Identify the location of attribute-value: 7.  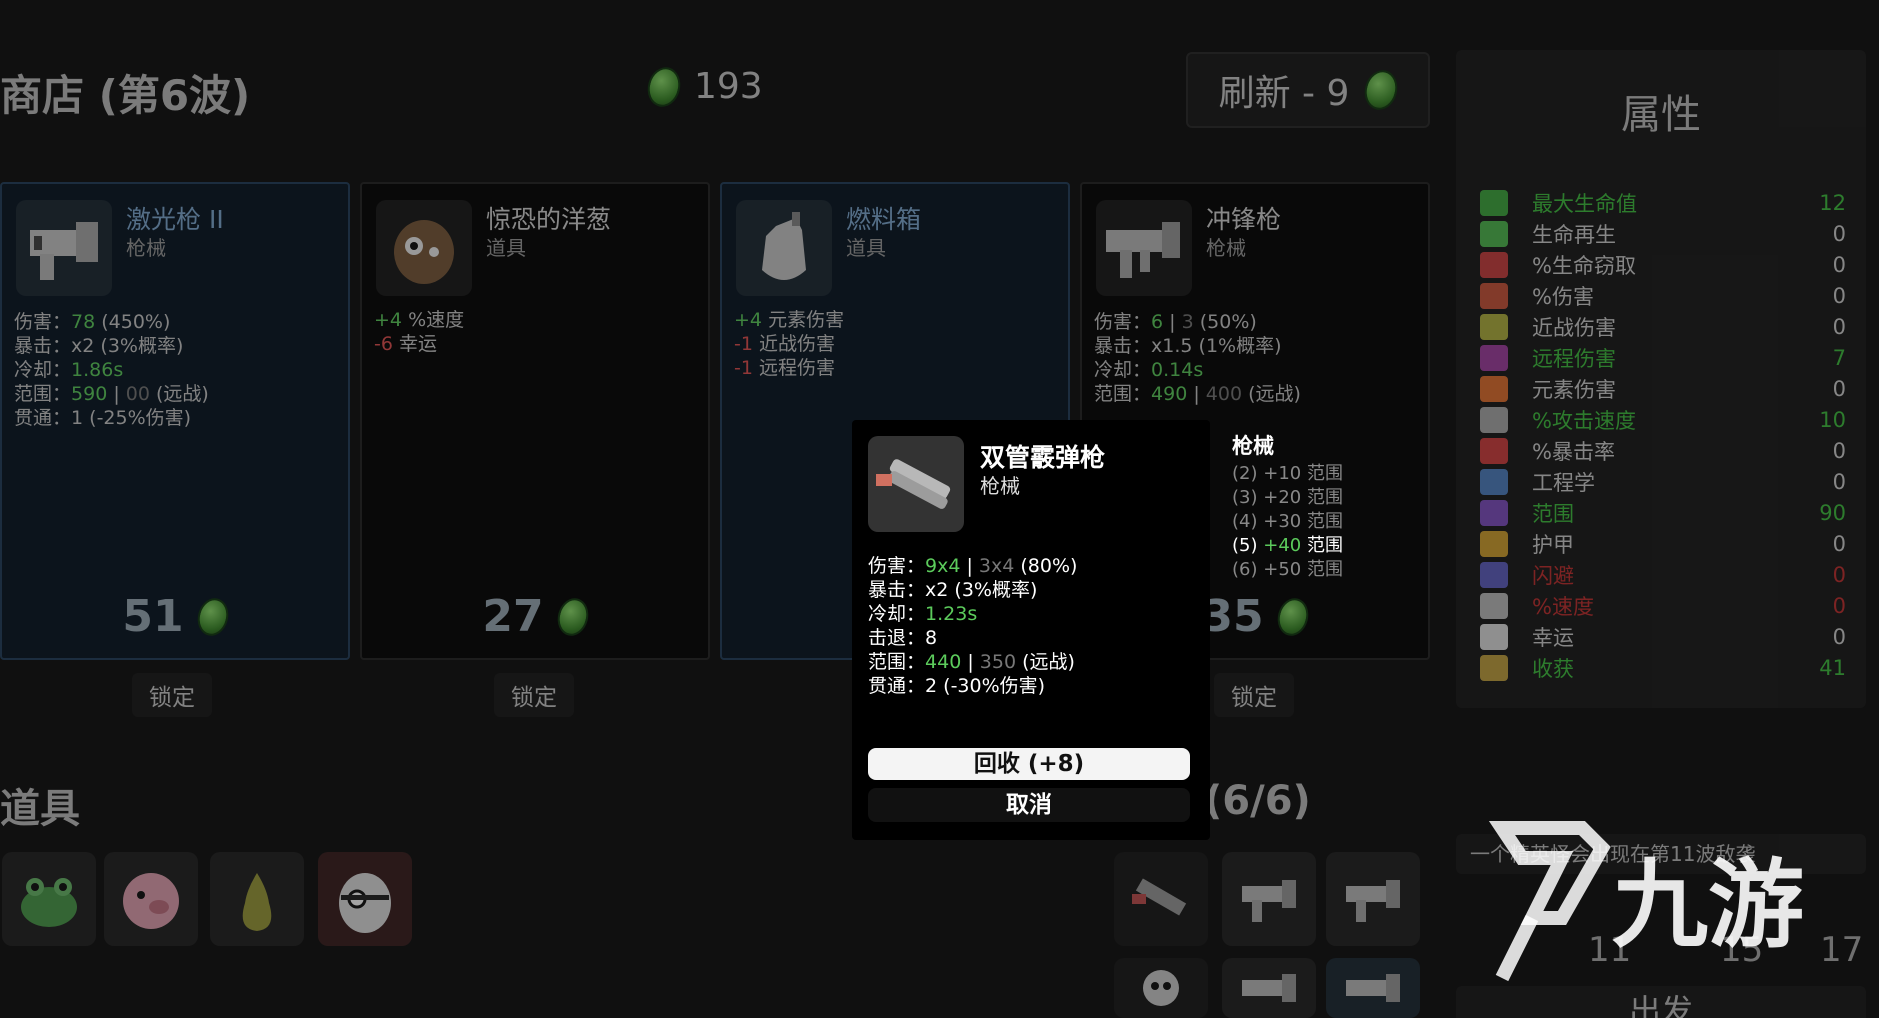
(1839, 358).